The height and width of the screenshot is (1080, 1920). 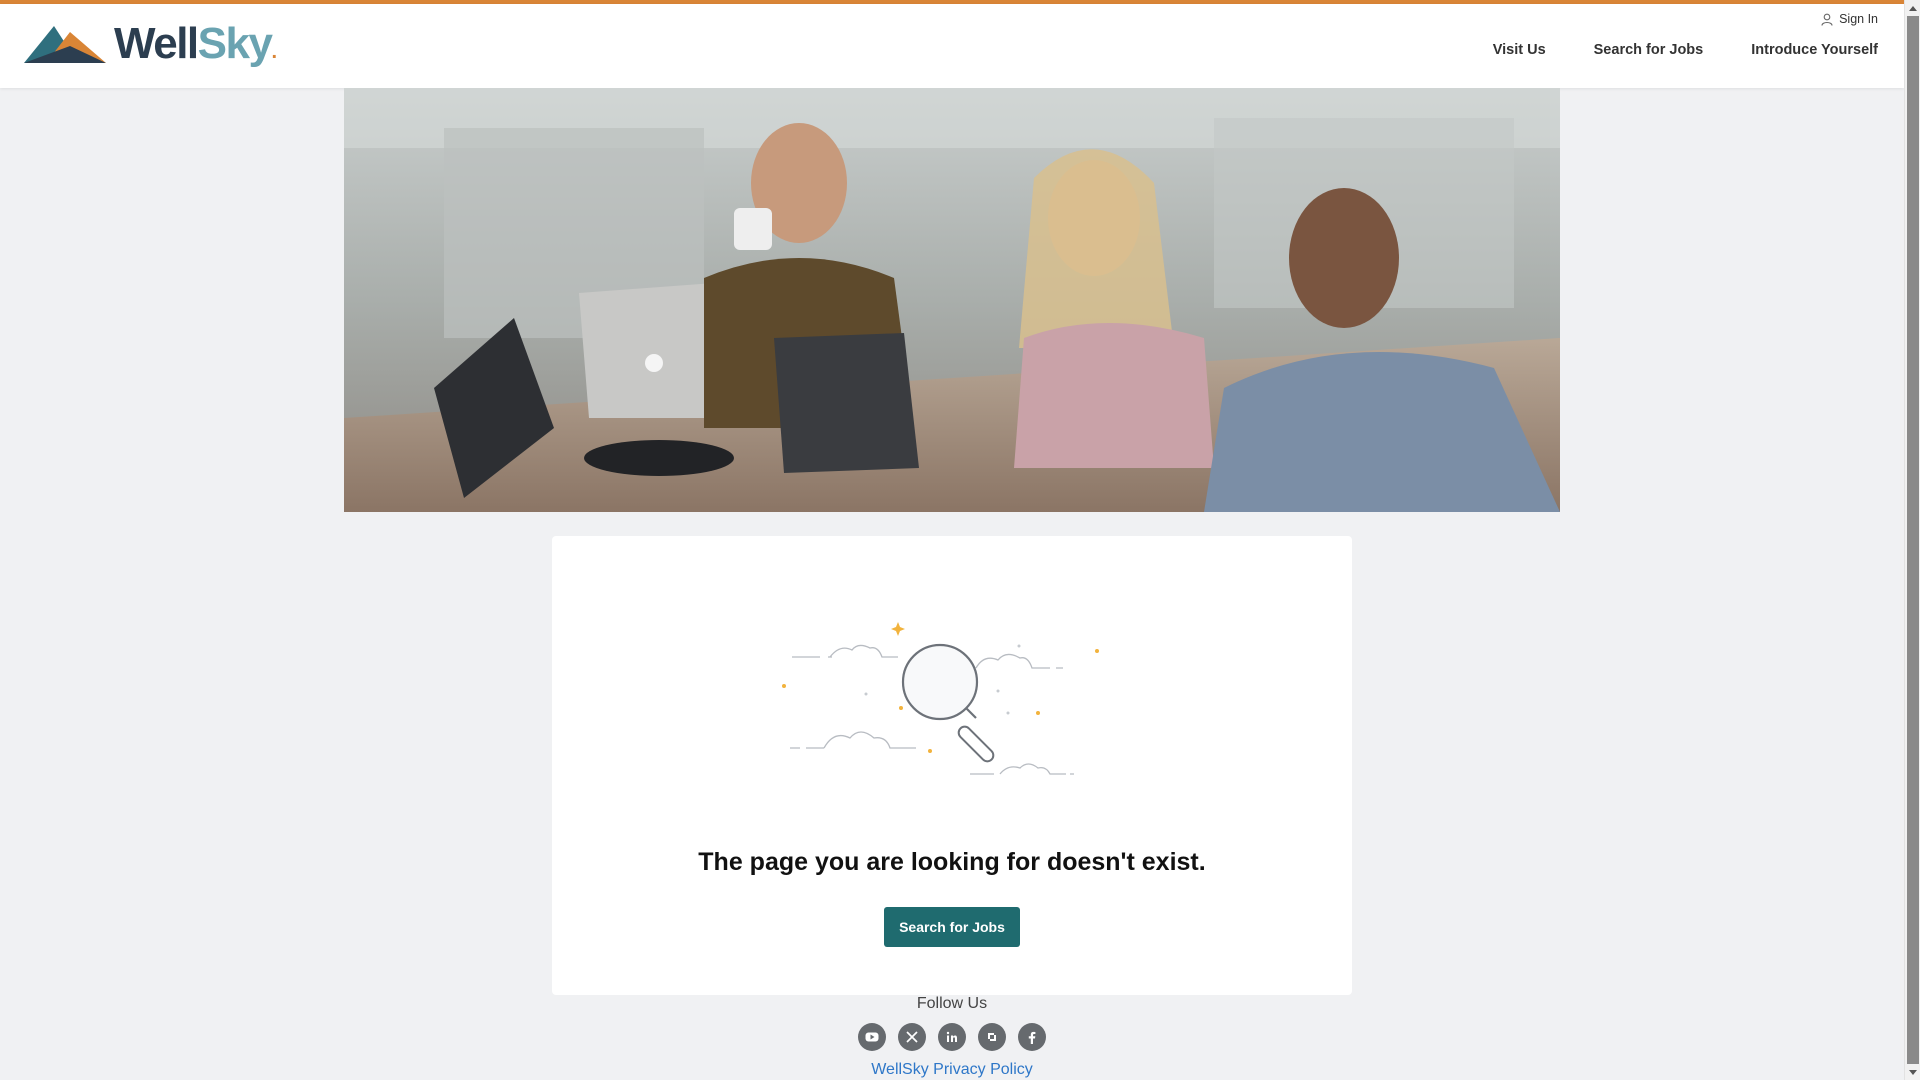 What do you see at coordinates (1814, 50) in the screenshot?
I see `nav-introduce-yourself: Introduce Yourself` at bounding box center [1814, 50].